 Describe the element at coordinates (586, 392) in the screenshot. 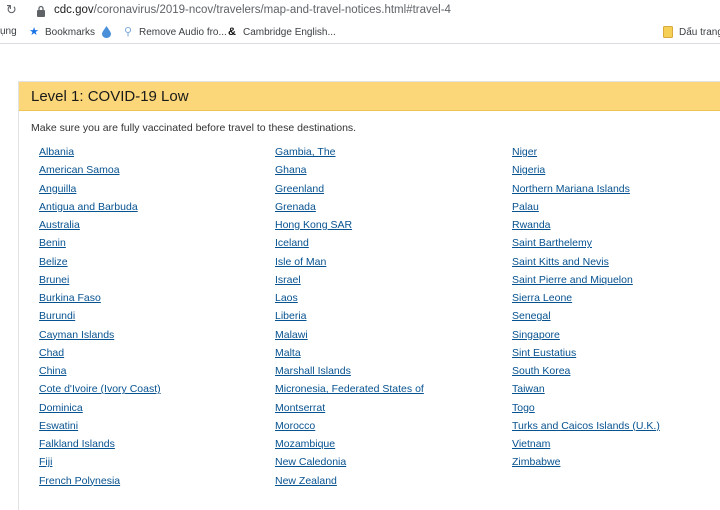

I see `list-item: Taiwan` at that location.